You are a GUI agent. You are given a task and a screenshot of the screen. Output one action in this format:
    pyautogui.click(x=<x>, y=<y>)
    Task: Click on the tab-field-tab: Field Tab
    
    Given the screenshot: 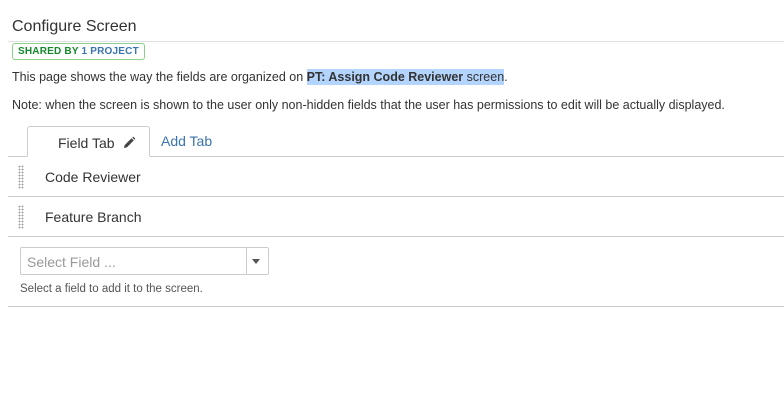 What is the action you would take?
    pyautogui.click(x=88, y=141)
    